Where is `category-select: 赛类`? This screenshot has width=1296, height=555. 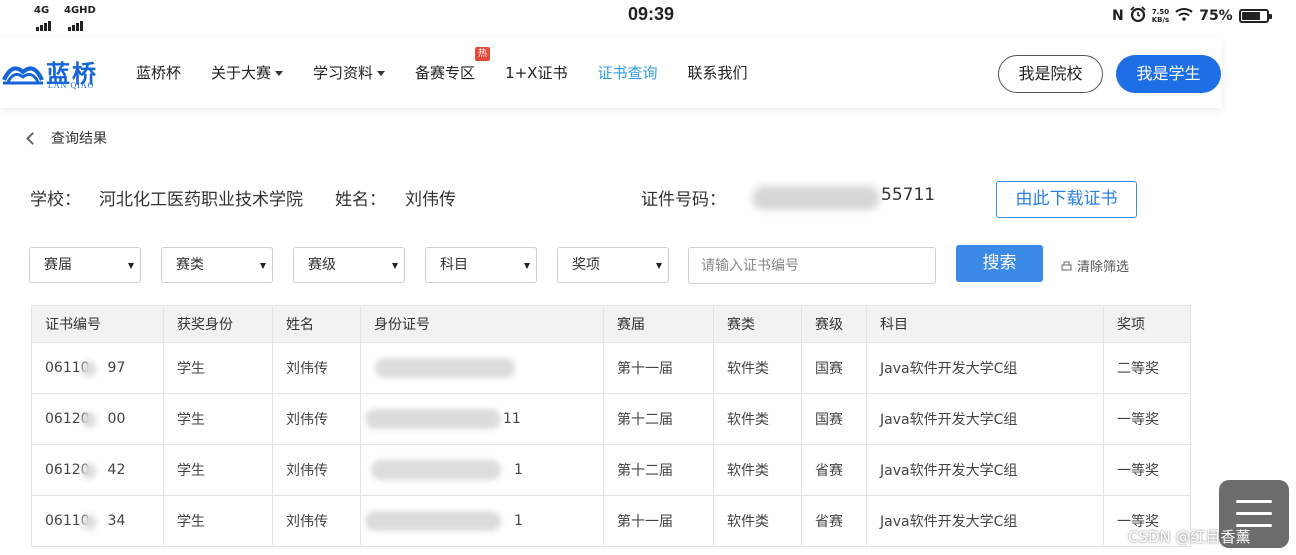
category-select: 赛类 is located at coordinates (217, 265).